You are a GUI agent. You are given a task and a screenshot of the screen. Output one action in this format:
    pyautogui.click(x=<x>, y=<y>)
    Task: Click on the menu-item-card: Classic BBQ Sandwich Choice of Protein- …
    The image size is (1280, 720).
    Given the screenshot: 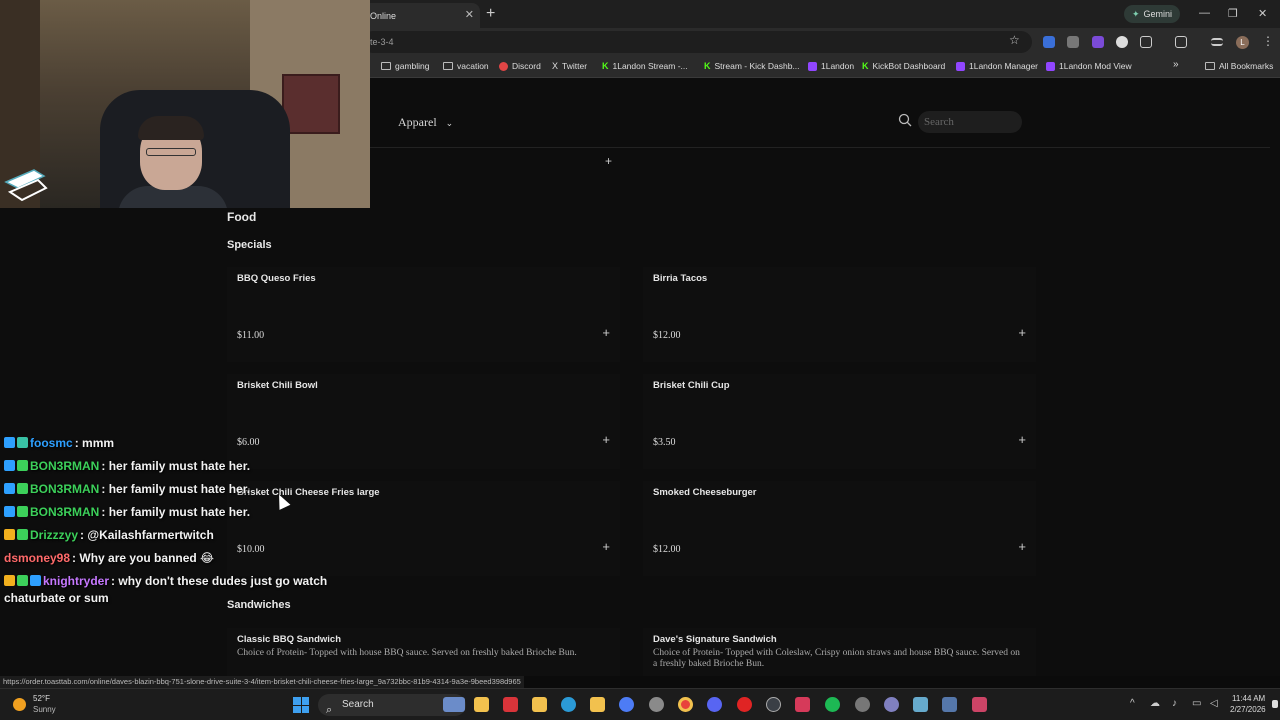 What is the action you would take?
    pyautogui.click(x=423, y=652)
    